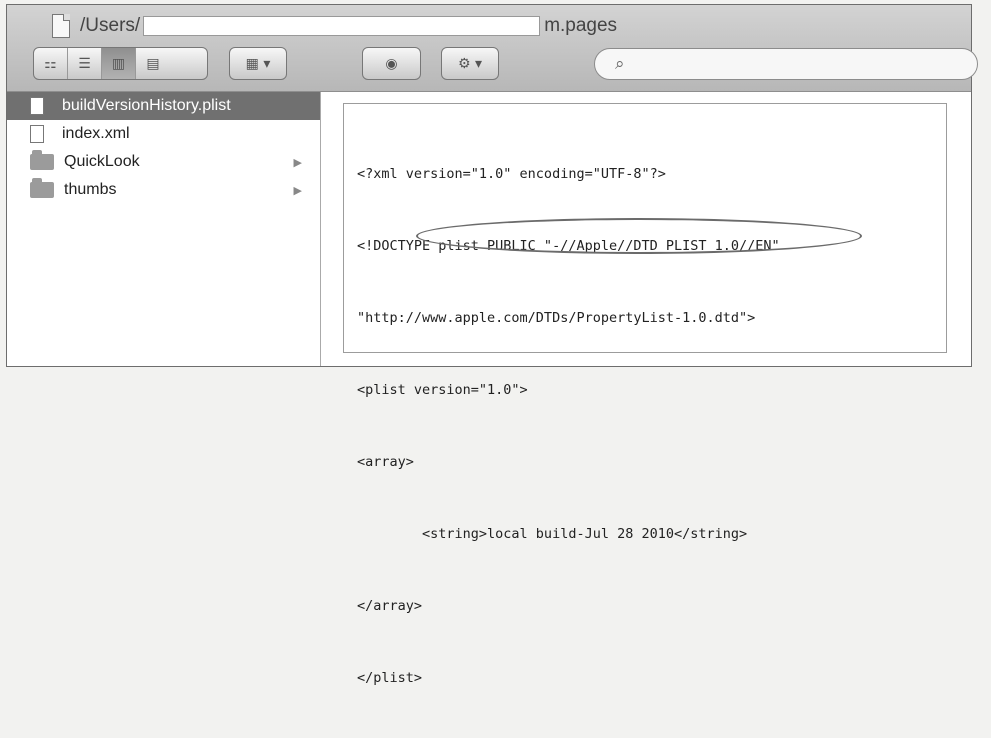 The height and width of the screenshot is (738, 991). Describe the element at coordinates (342, 26) in the screenshot. I see `redacted-path` at that location.